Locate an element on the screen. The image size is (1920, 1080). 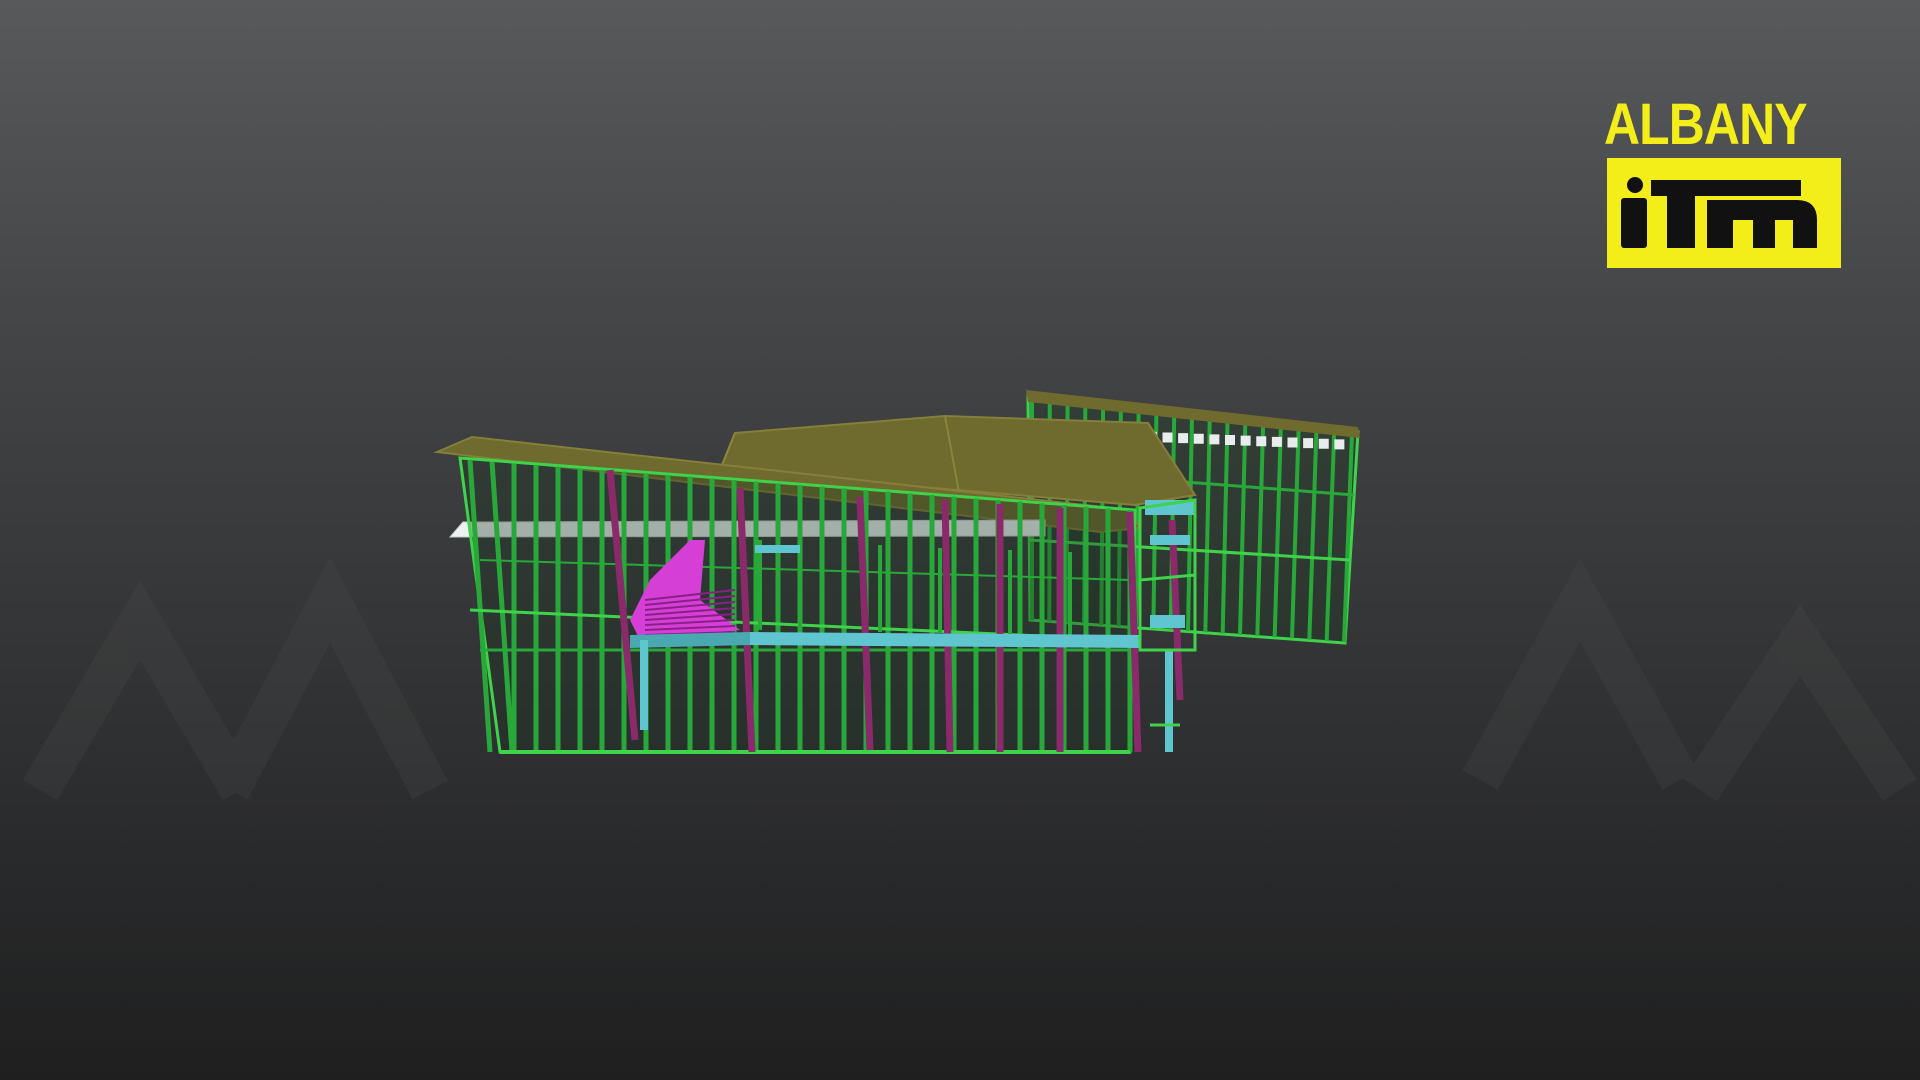
front-wall-frame is located at coordinates (797, 605).